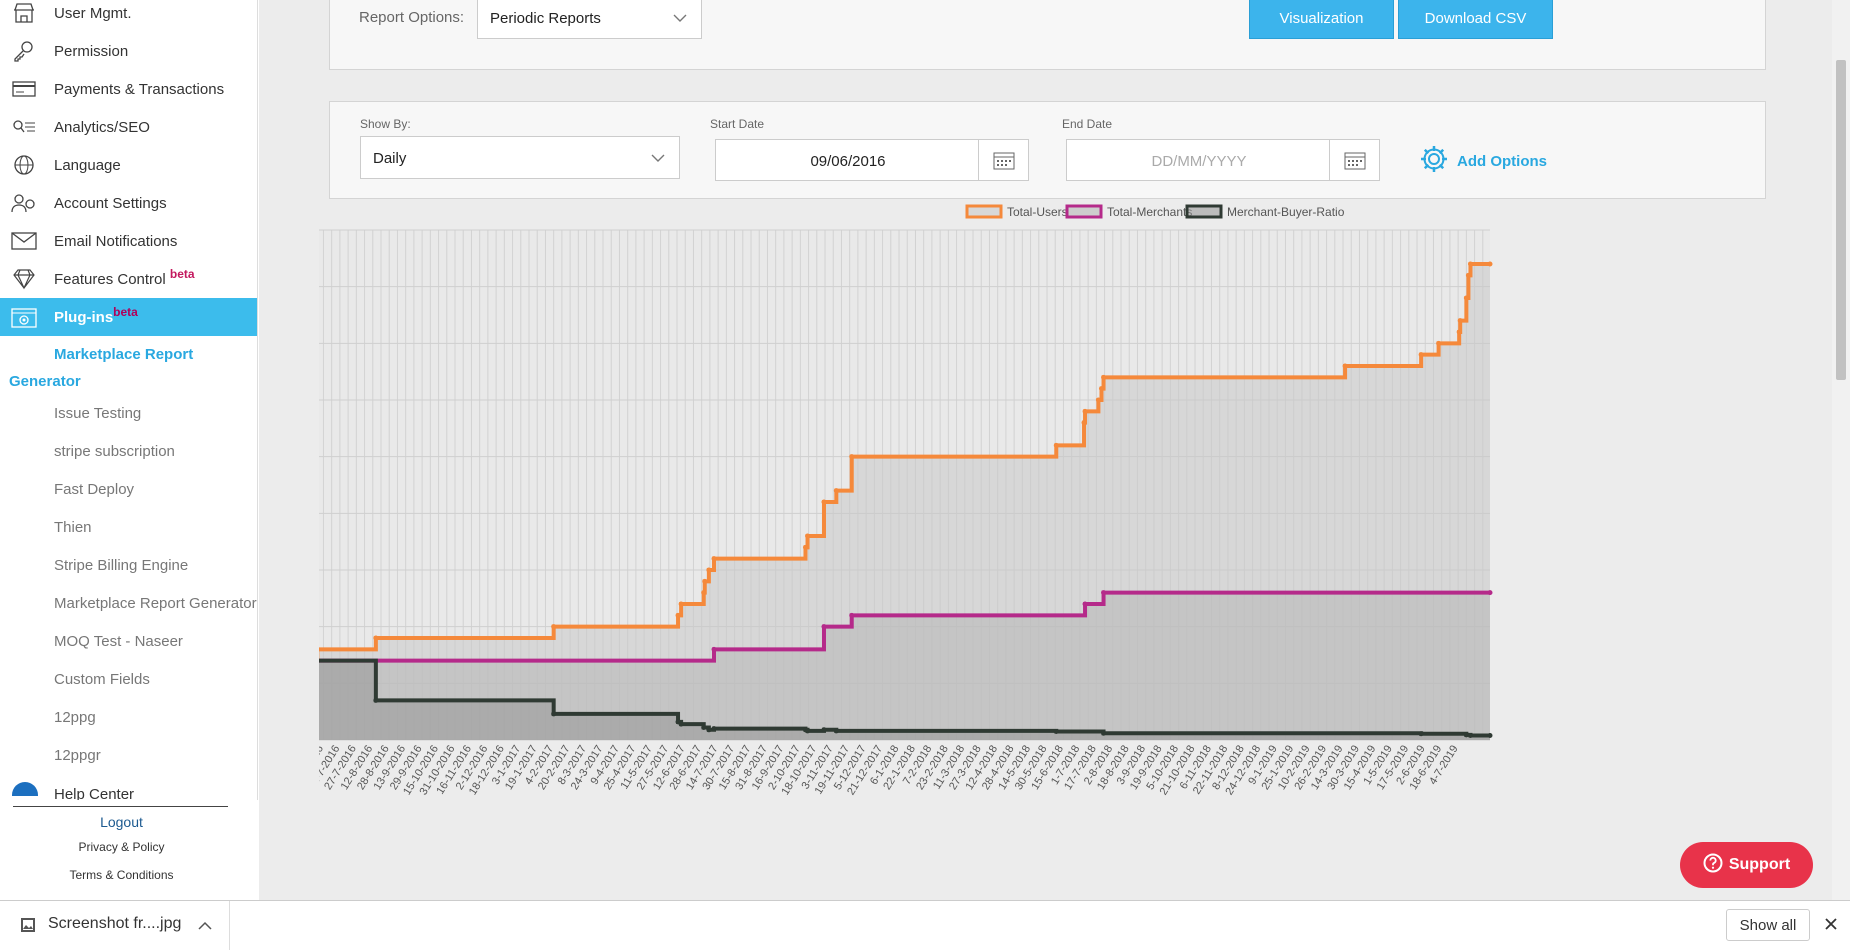  Describe the element at coordinates (545, 18) in the screenshot. I see `report-options-value: Periodic Reports` at that location.